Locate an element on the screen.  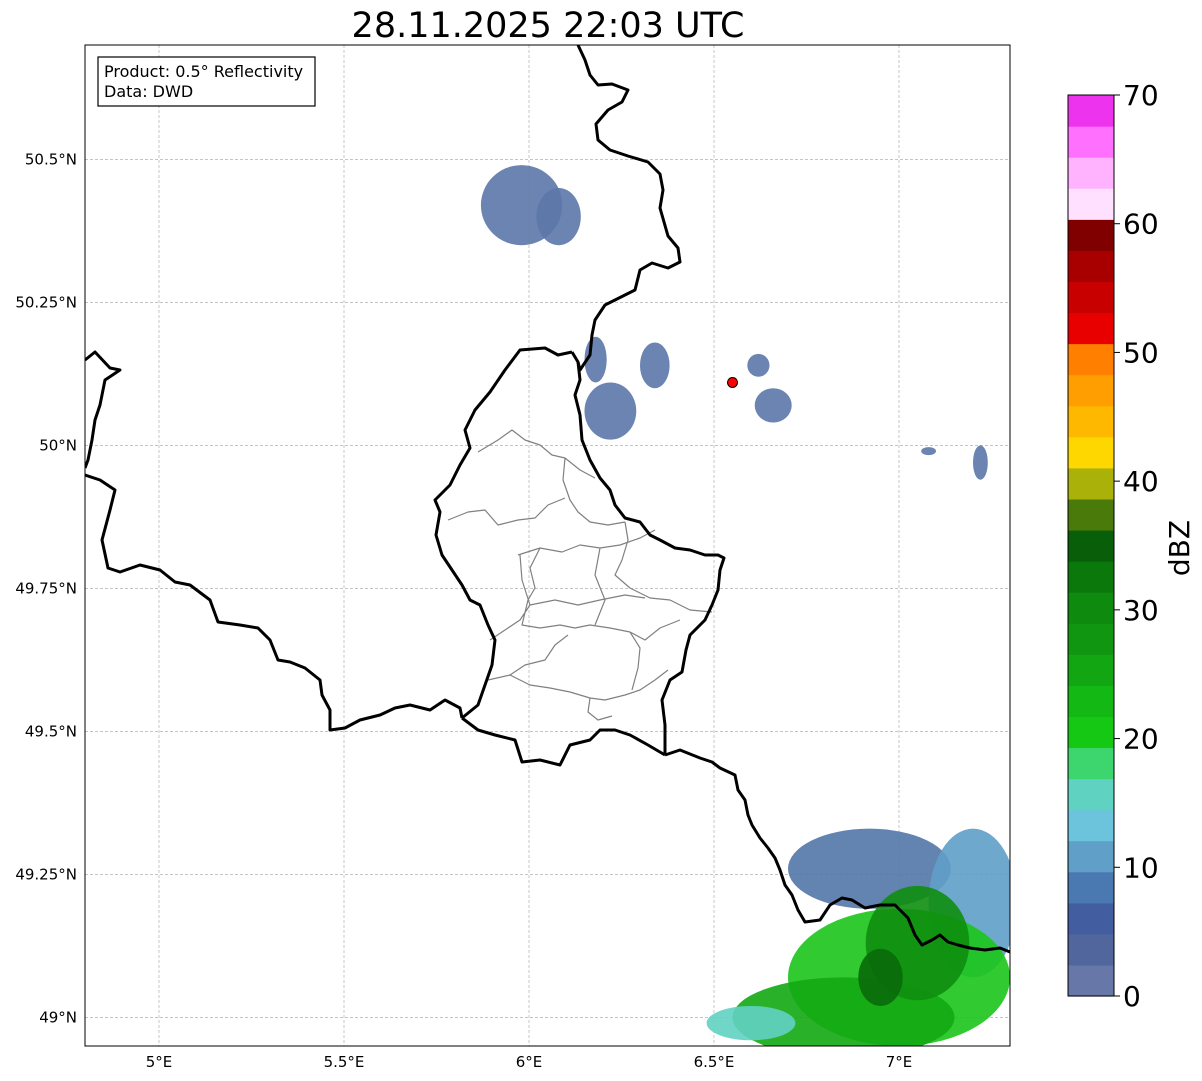
colorbar-tick-label: 20 is located at coordinates (1141, 739).